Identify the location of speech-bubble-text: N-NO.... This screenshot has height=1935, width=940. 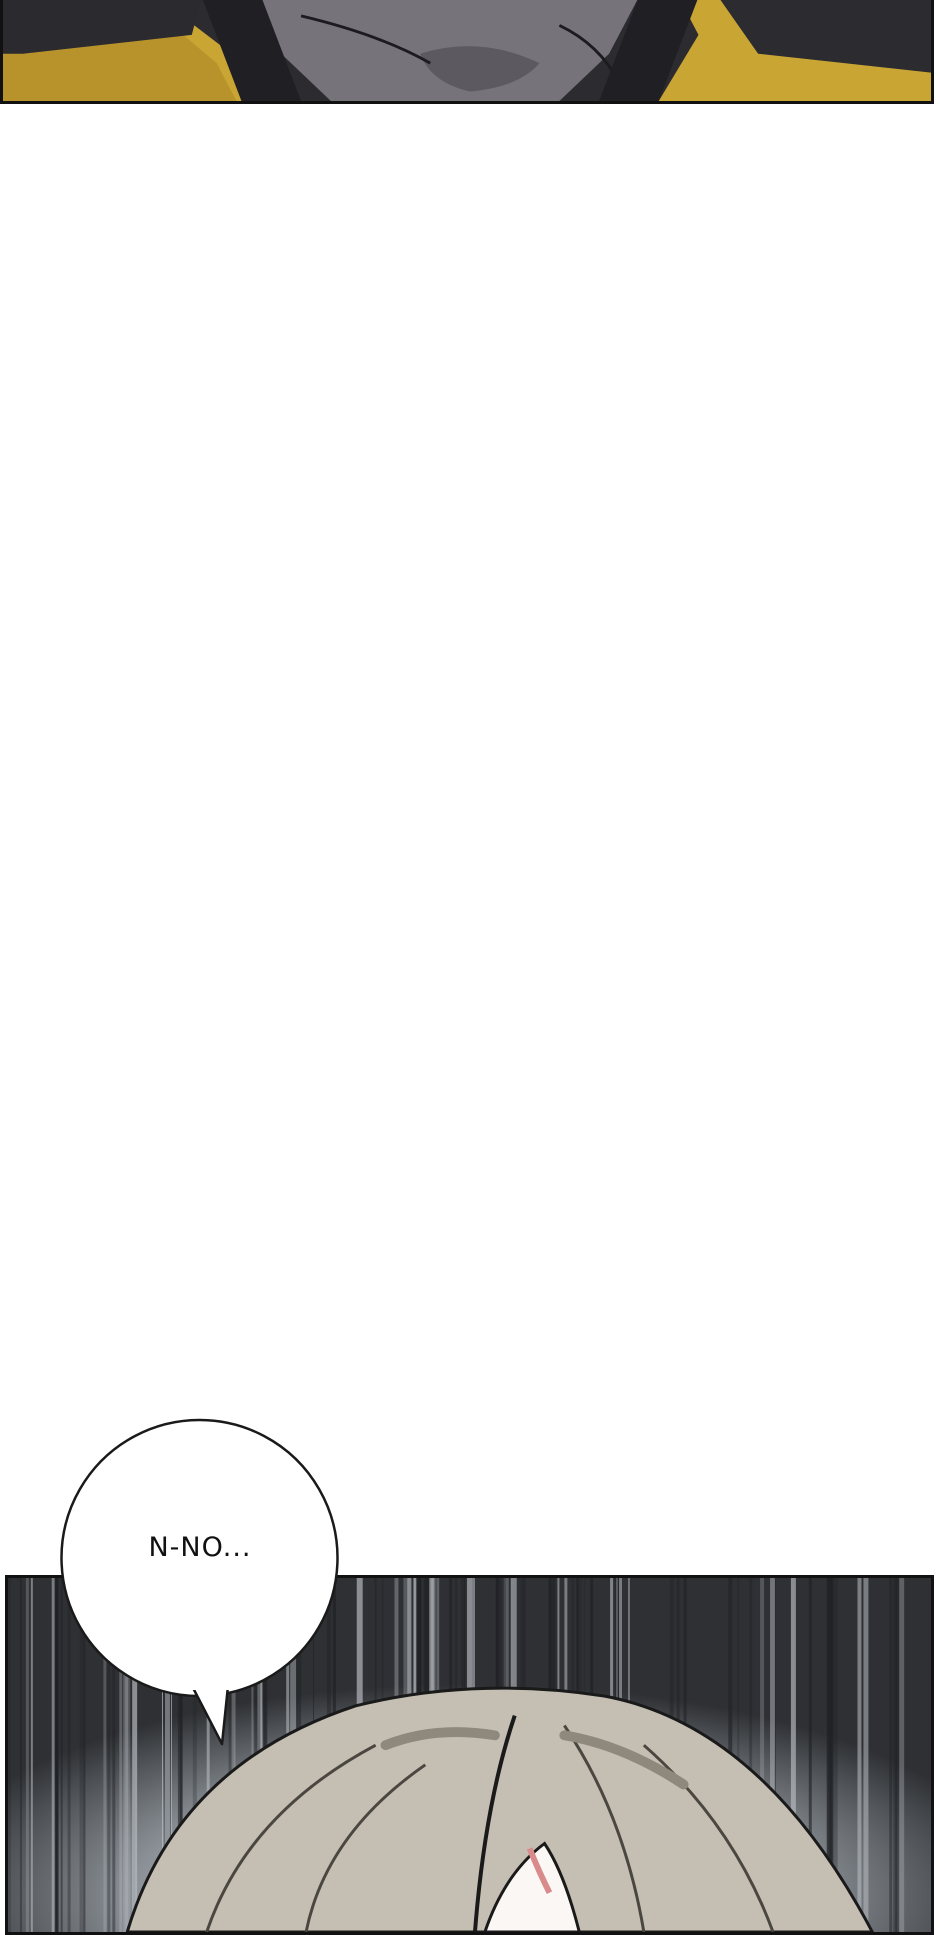
(200, 1547).